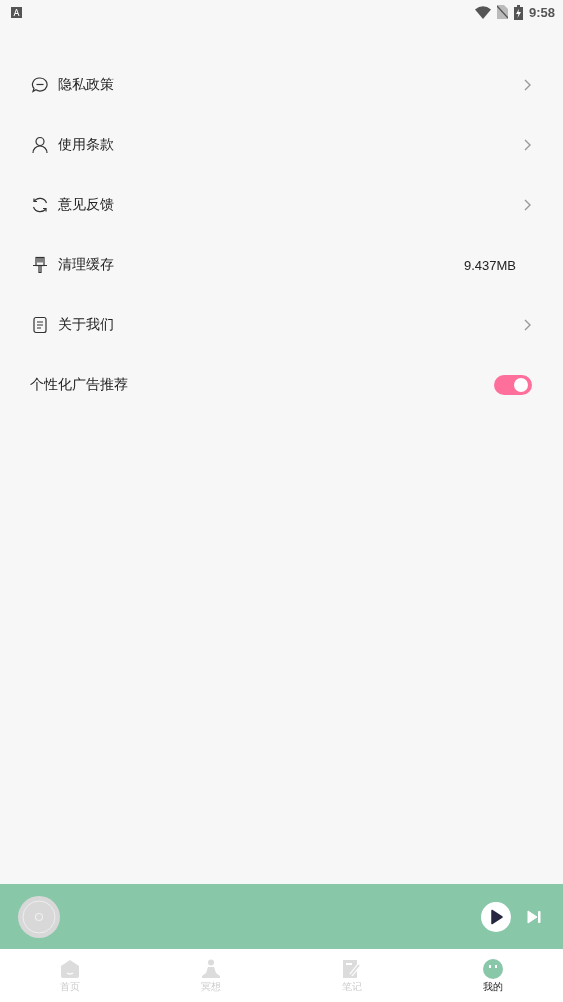 Image resolution: width=563 pixels, height=1002 pixels. What do you see at coordinates (502, 12) in the screenshot?
I see `no-sim-icon` at bounding box center [502, 12].